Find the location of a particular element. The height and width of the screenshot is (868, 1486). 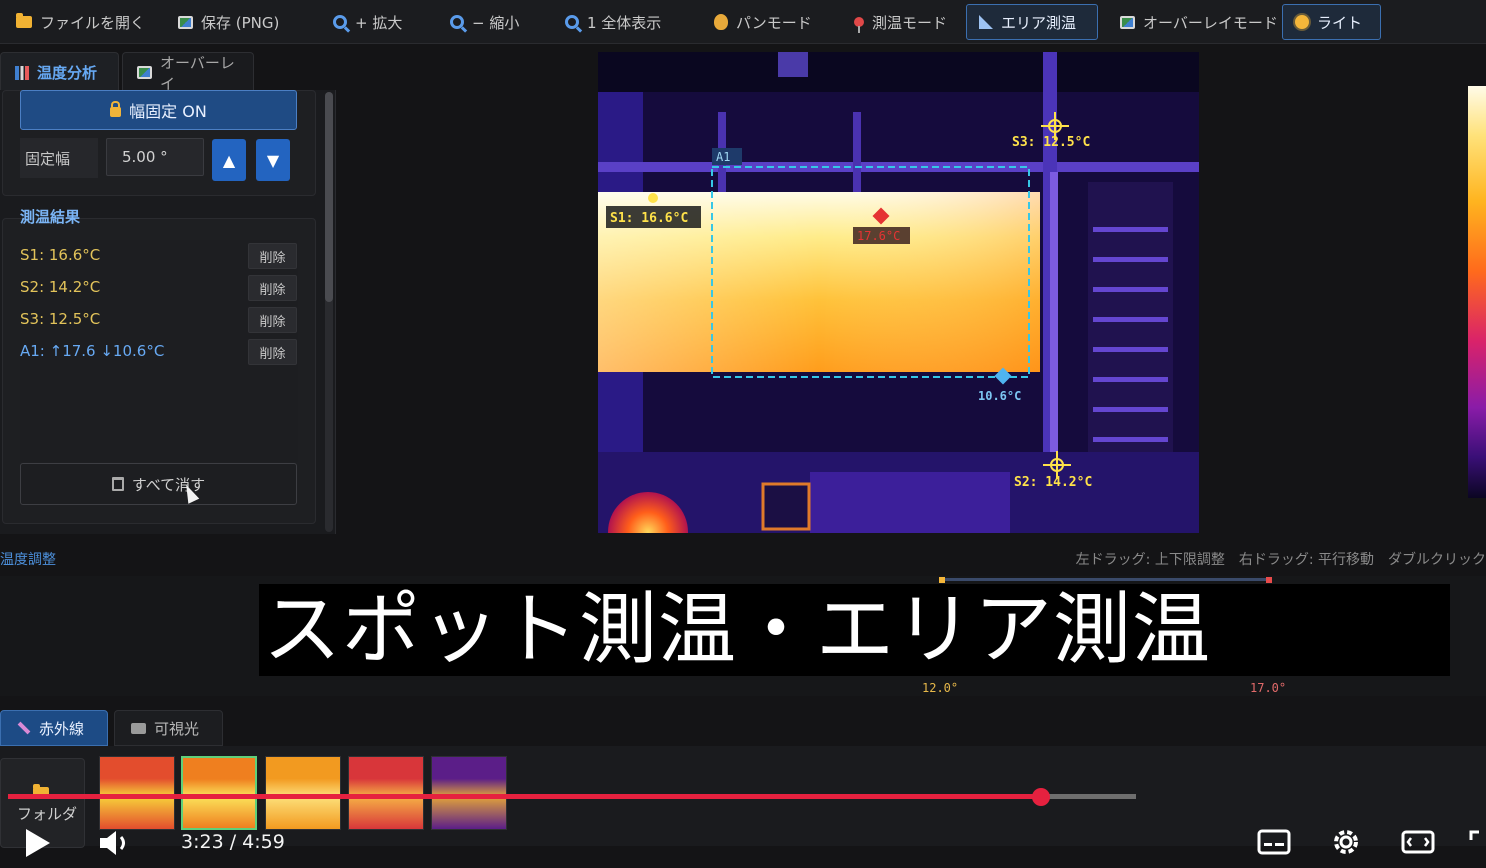

sun-icon is located at coordinates (1302, 22).